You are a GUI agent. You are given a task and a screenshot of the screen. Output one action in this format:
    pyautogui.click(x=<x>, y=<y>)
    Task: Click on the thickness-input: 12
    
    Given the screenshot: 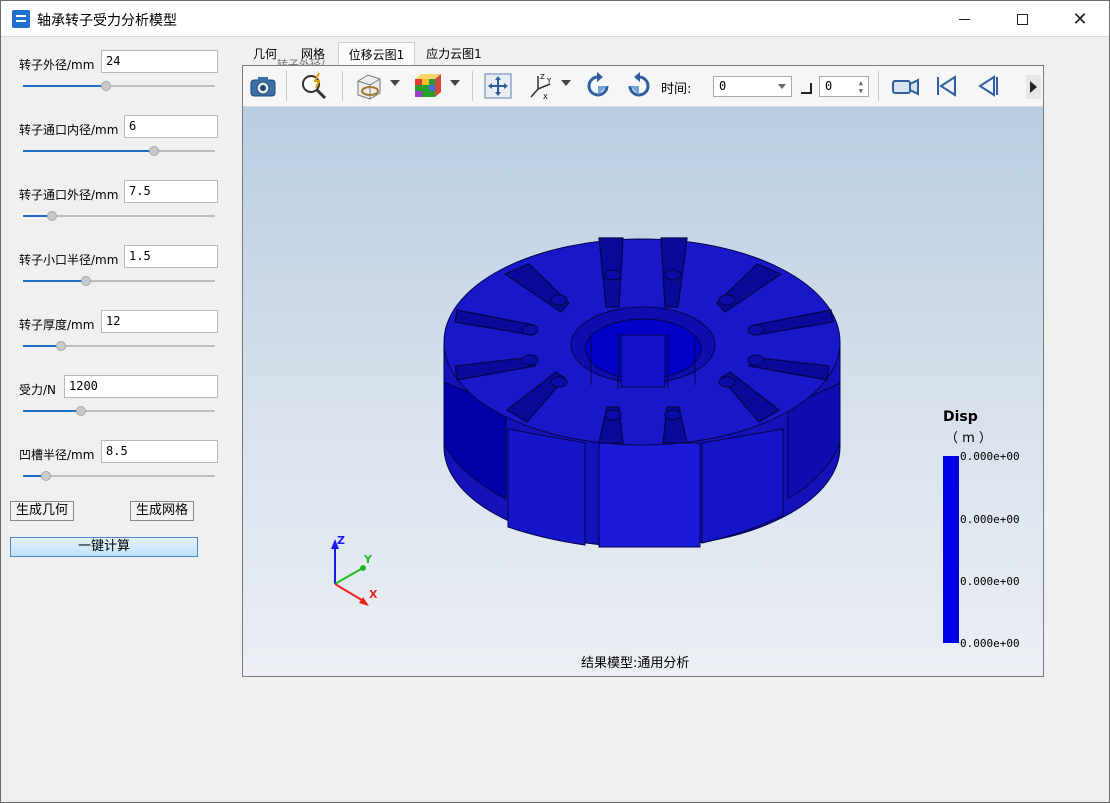 What is the action you would take?
    pyautogui.click(x=159, y=321)
    